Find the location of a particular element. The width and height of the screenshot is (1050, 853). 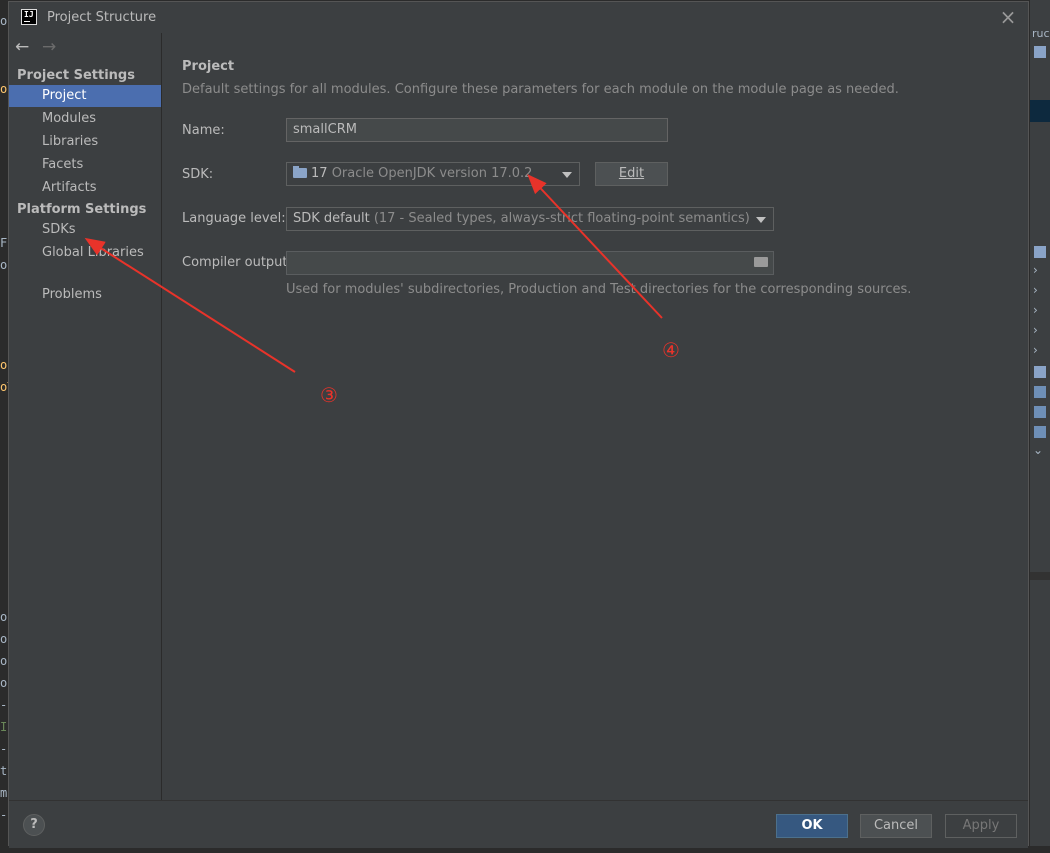

bg-fragment: I is located at coordinates (4, 727).